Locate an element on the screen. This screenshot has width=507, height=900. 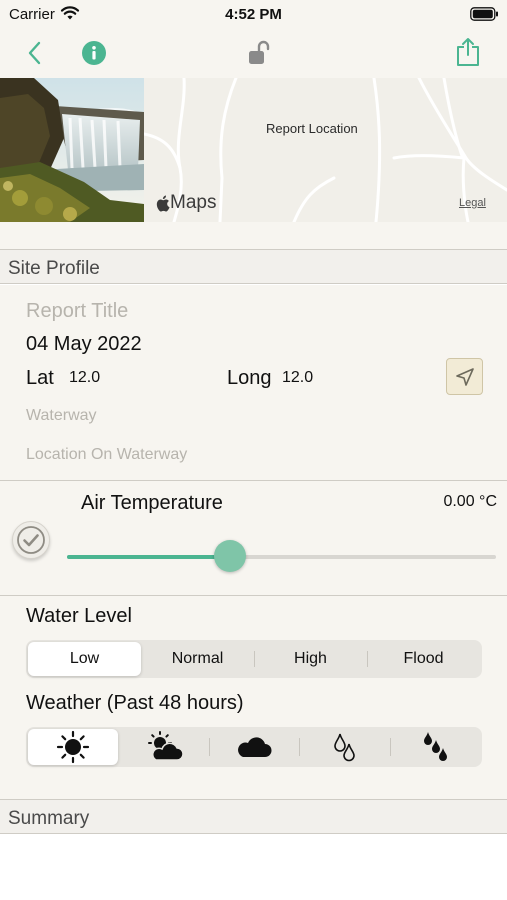
slider-fill is located at coordinates (149, 557).